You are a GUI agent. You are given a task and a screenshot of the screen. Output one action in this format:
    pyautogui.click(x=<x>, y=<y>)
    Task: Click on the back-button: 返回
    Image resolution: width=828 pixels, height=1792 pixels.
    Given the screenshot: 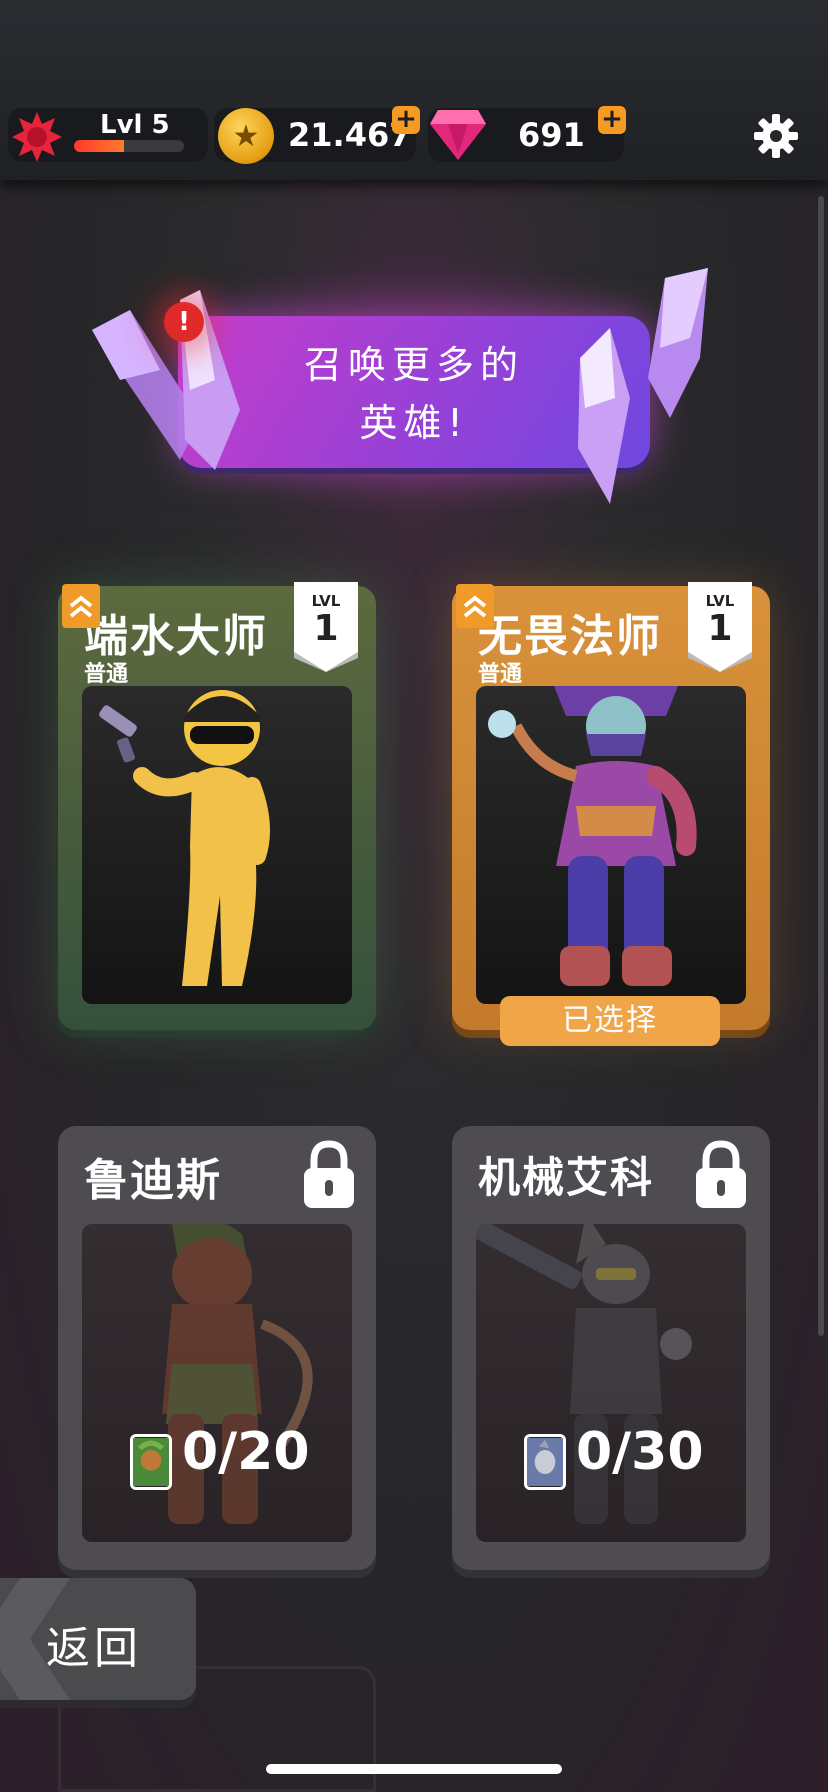 What is the action you would take?
    pyautogui.click(x=98, y=1639)
    